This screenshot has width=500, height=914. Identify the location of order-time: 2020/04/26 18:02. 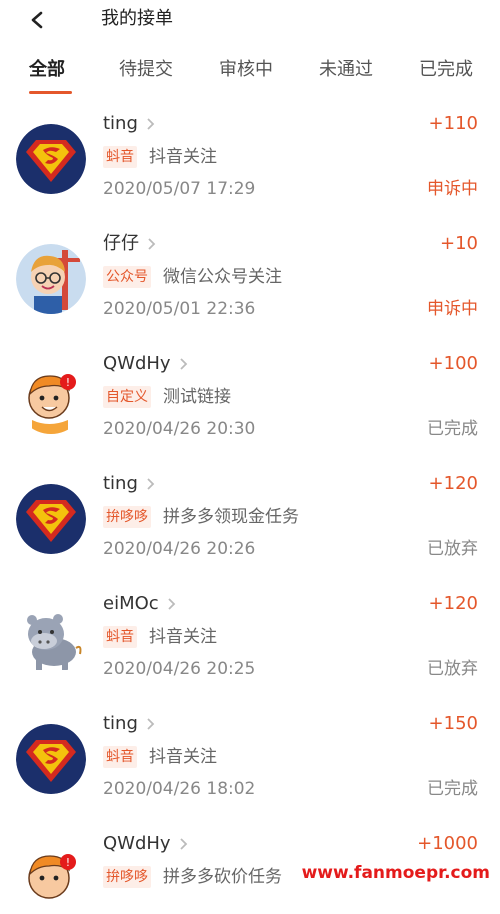
(179, 789).